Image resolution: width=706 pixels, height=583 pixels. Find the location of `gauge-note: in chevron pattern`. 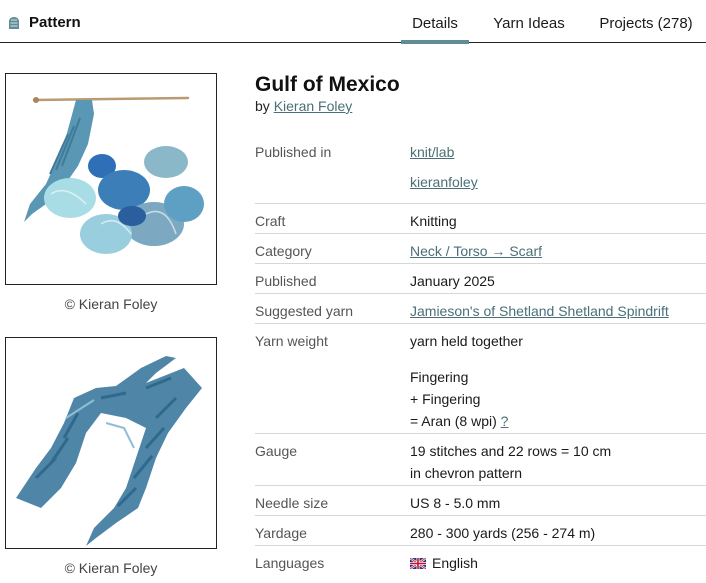

gauge-note: in chevron pattern is located at coordinates (466, 473).